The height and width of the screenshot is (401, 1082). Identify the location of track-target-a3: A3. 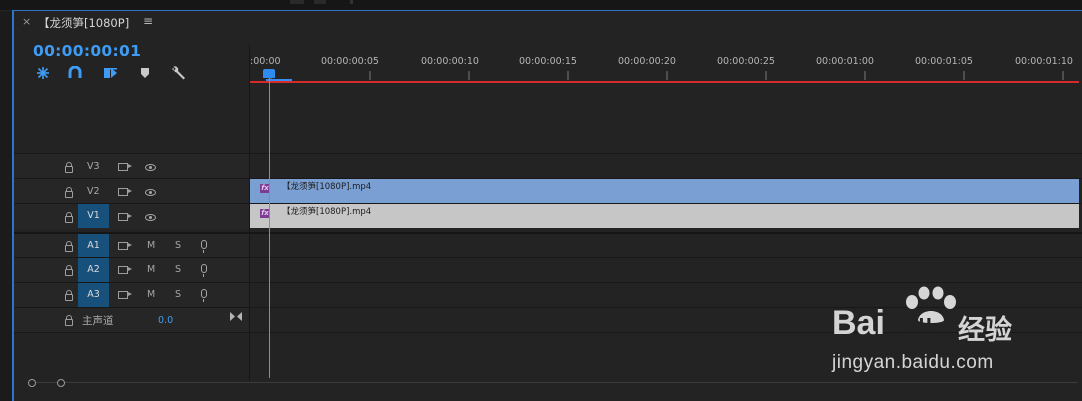
(93, 295).